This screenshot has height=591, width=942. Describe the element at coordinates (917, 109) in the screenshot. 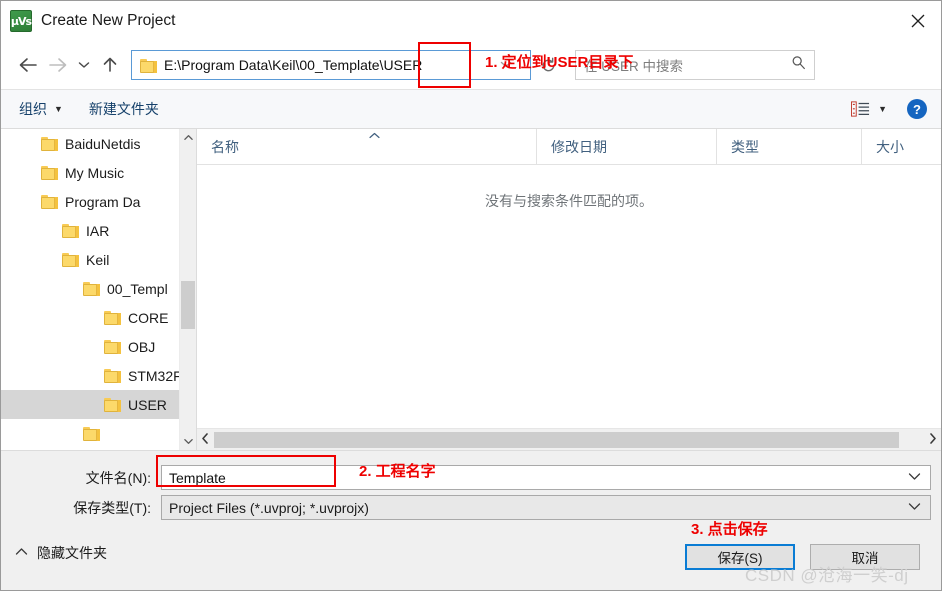

I see `help-icon: ?` at that location.